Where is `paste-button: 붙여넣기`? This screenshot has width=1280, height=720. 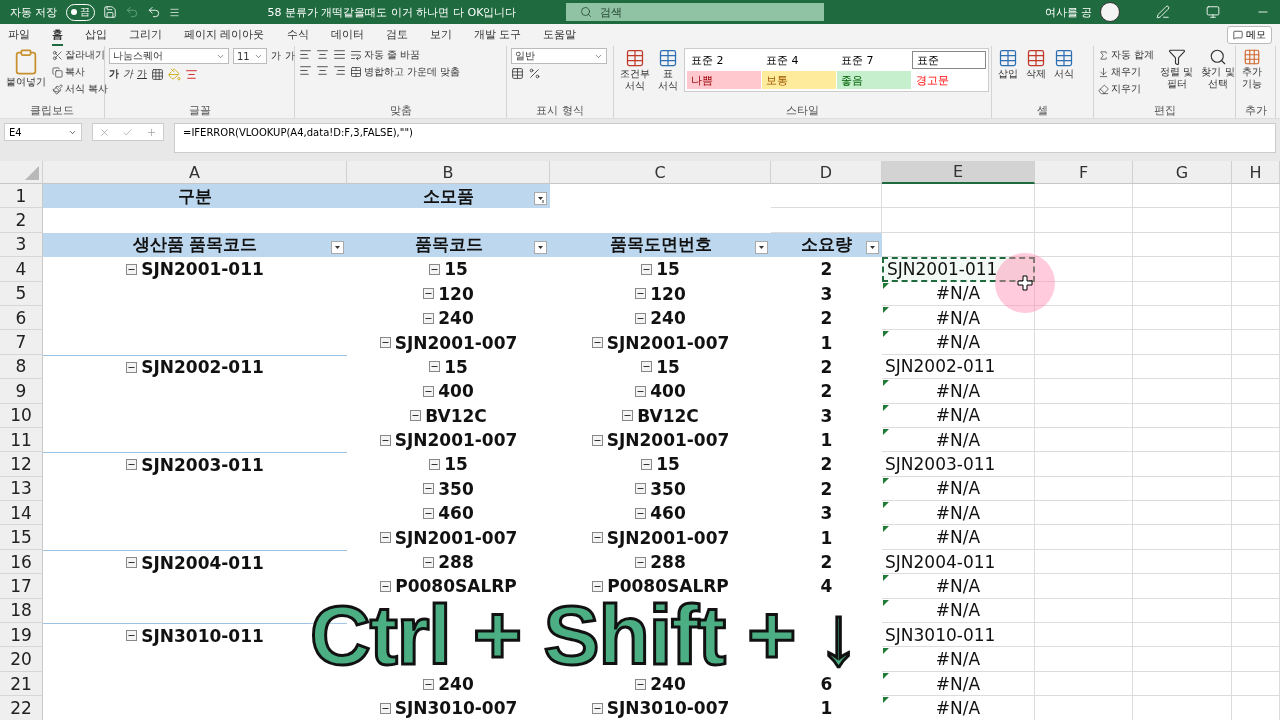 paste-button: 붙여넣기 is located at coordinates (26, 68).